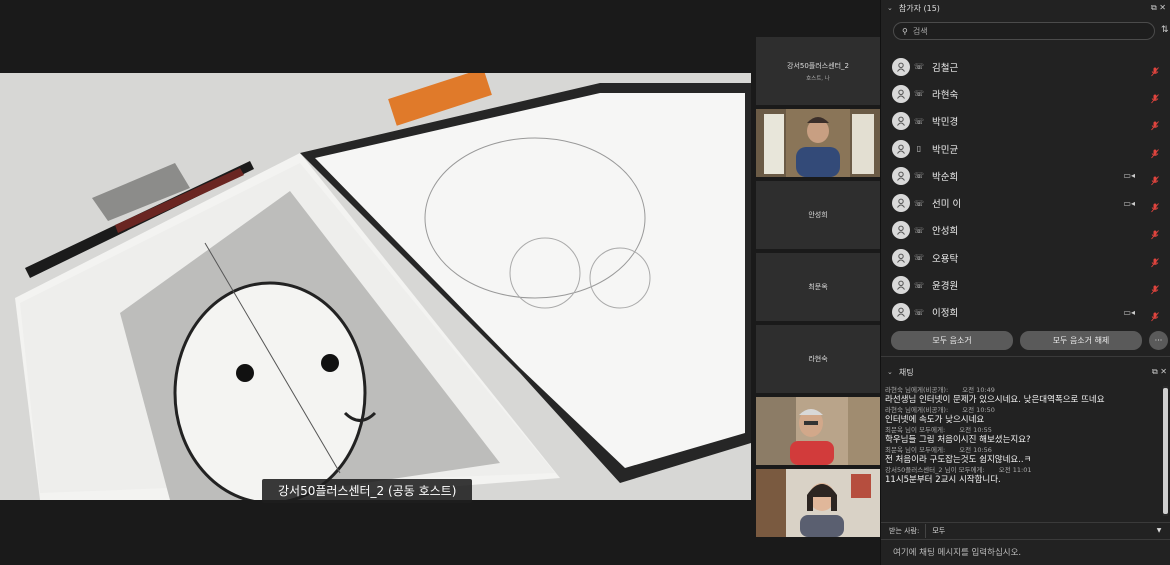  Describe the element at coordinates (952, 340) in the screenshot. I see `mute-all-button: 모두 음소거` at that location.